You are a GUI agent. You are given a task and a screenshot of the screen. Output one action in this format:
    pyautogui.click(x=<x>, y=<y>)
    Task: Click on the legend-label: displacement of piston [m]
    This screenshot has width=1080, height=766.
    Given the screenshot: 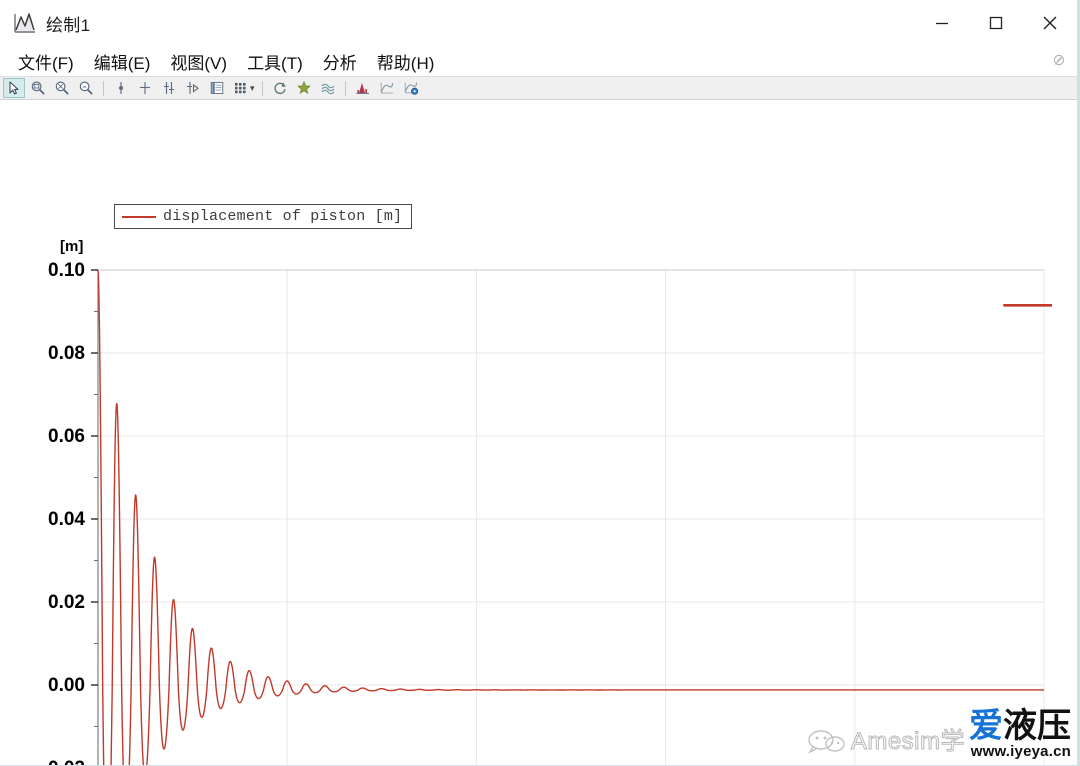 What is the action you would take?
    pyautogui.click(x=283, y=216)
    